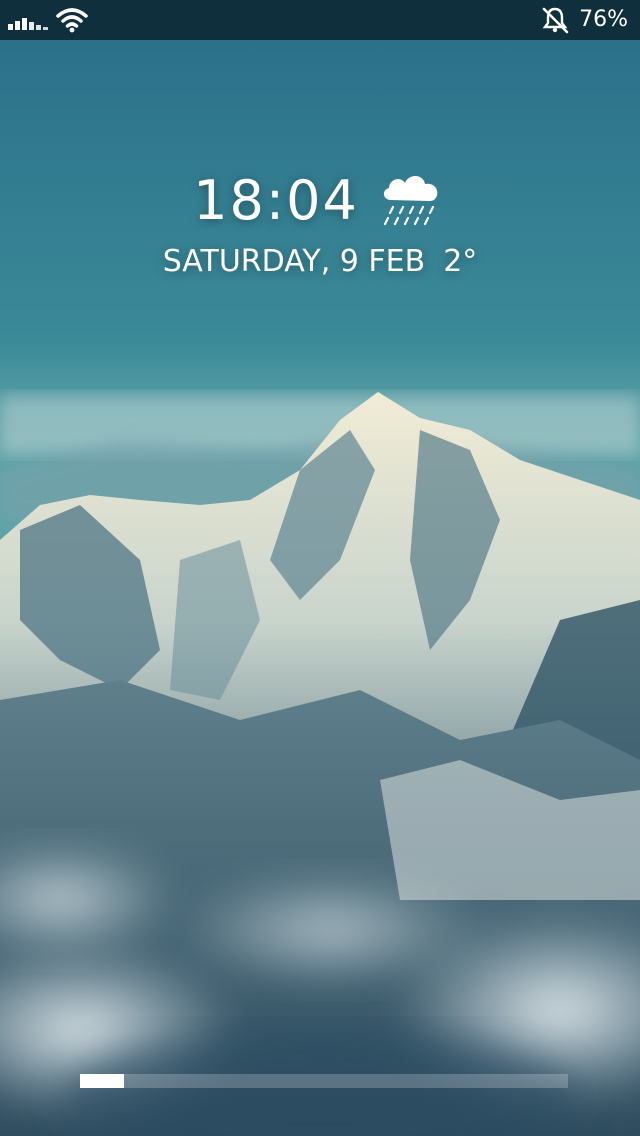  I want to click on time-display: 18:04, so click(276, 200).